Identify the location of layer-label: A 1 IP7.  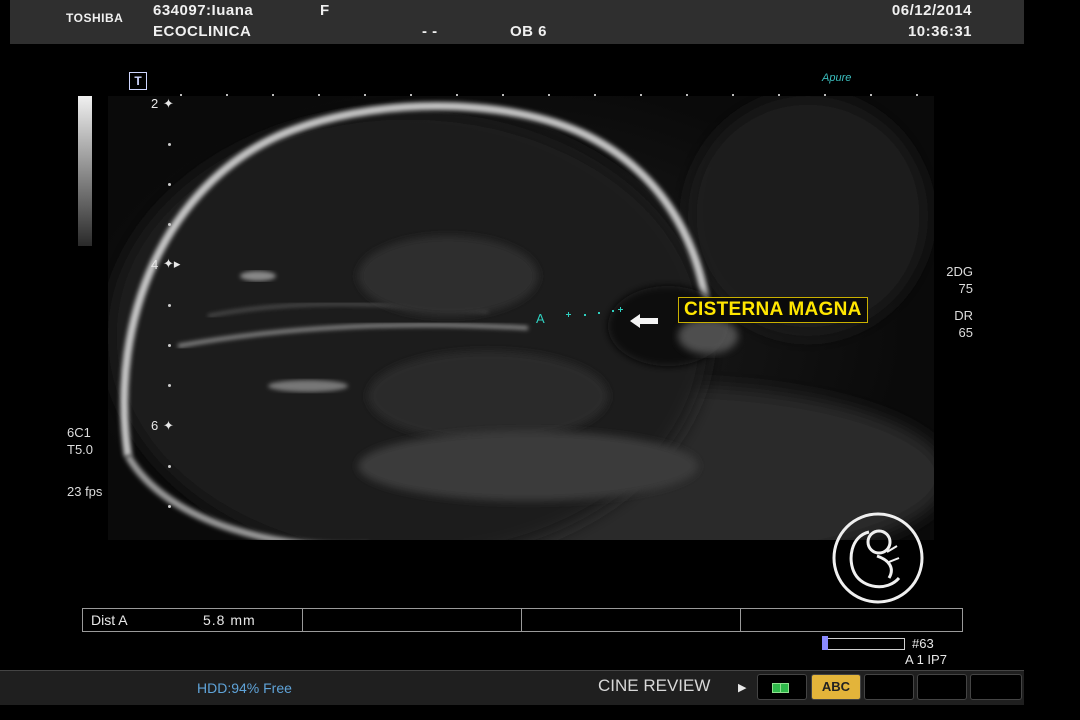
(926, 659).